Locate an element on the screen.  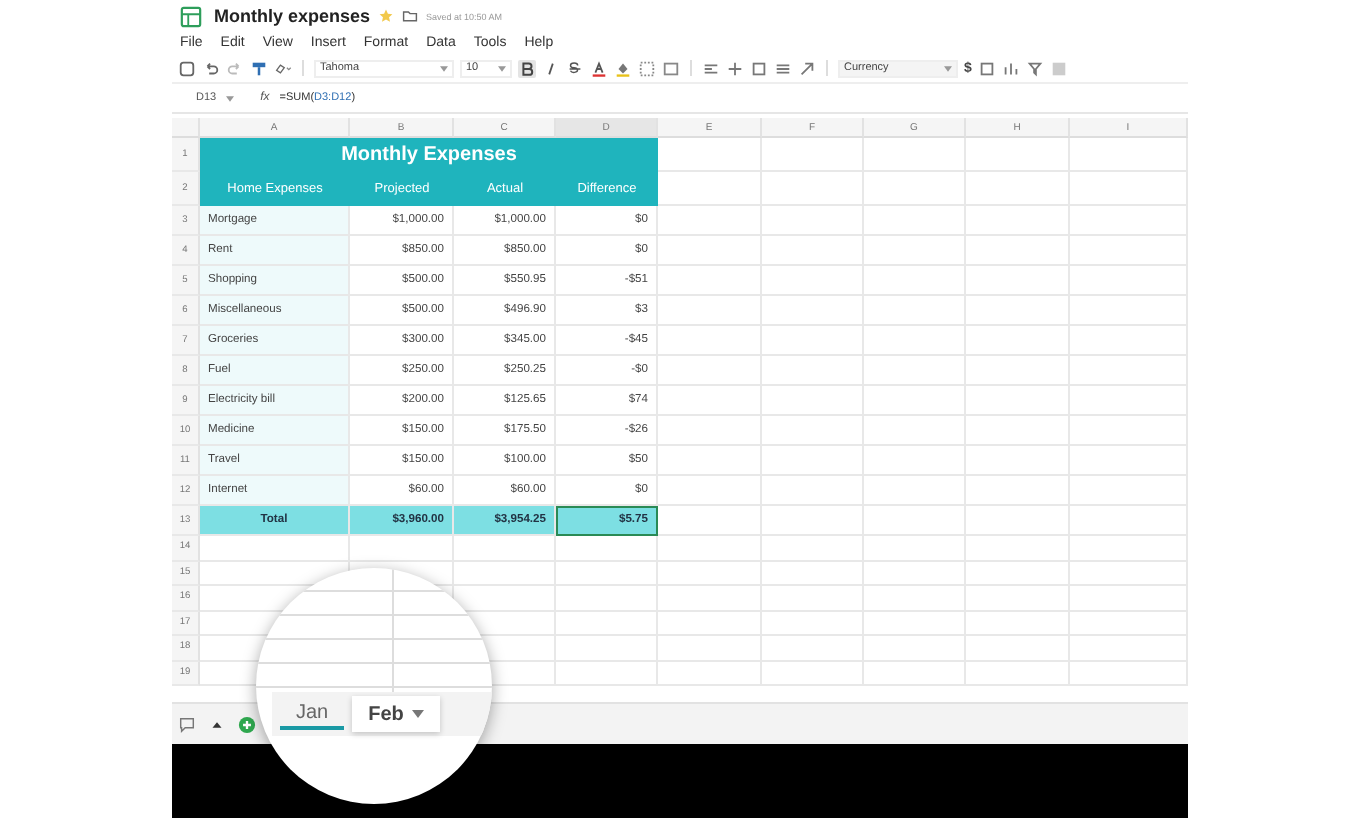
strikethrough-icon is located at coordinates (575, 68).